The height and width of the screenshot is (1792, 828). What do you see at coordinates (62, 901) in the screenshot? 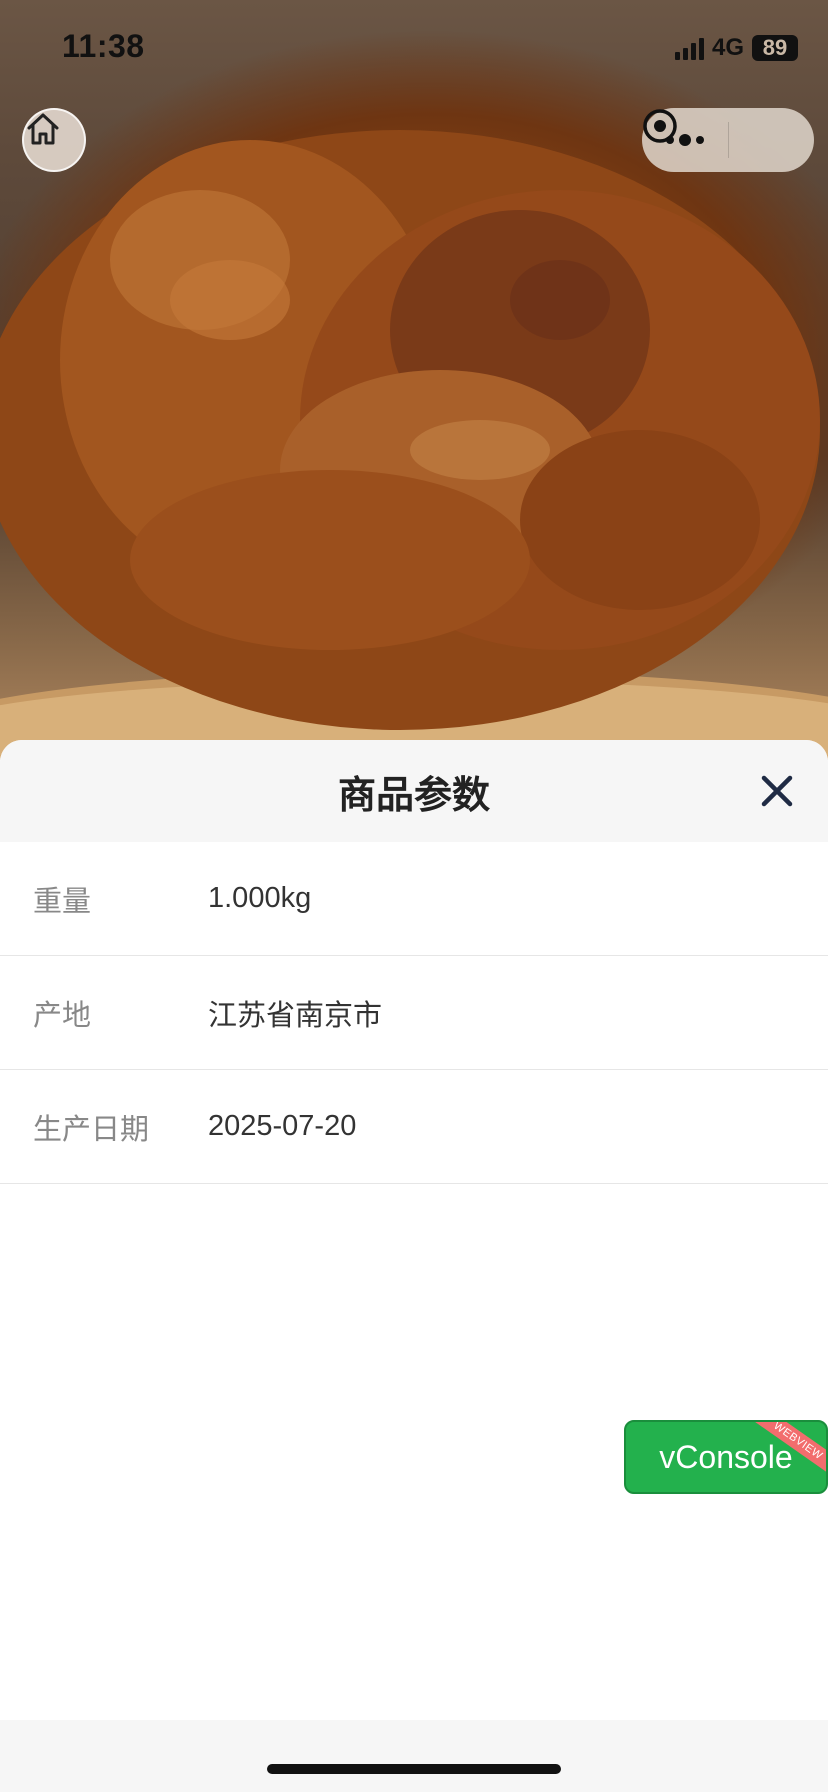
I see `param-label: 重量` at bounding box center [62, 901].